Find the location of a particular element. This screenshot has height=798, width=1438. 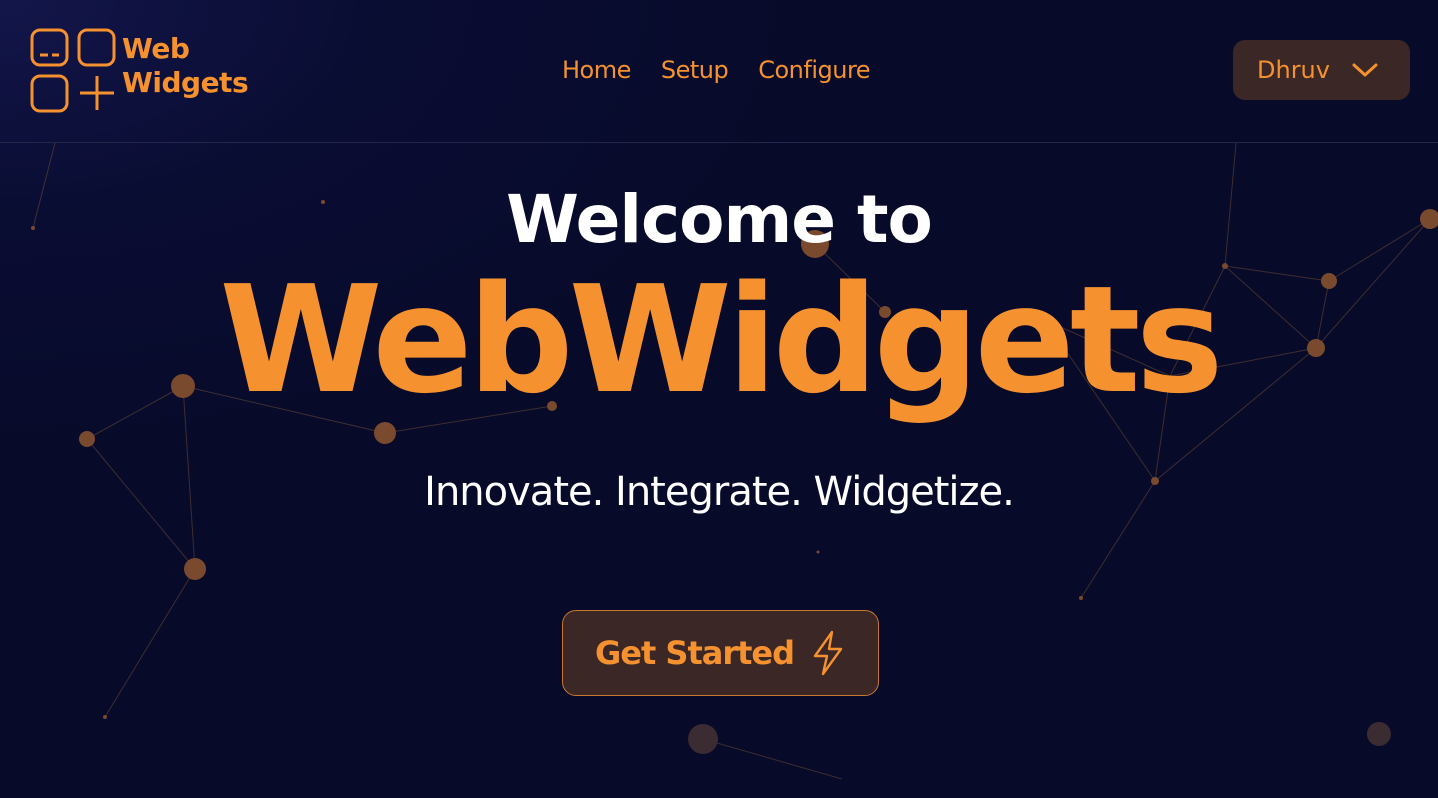

user-menu-button: Dhruv is located at coordinates (1321, 70).